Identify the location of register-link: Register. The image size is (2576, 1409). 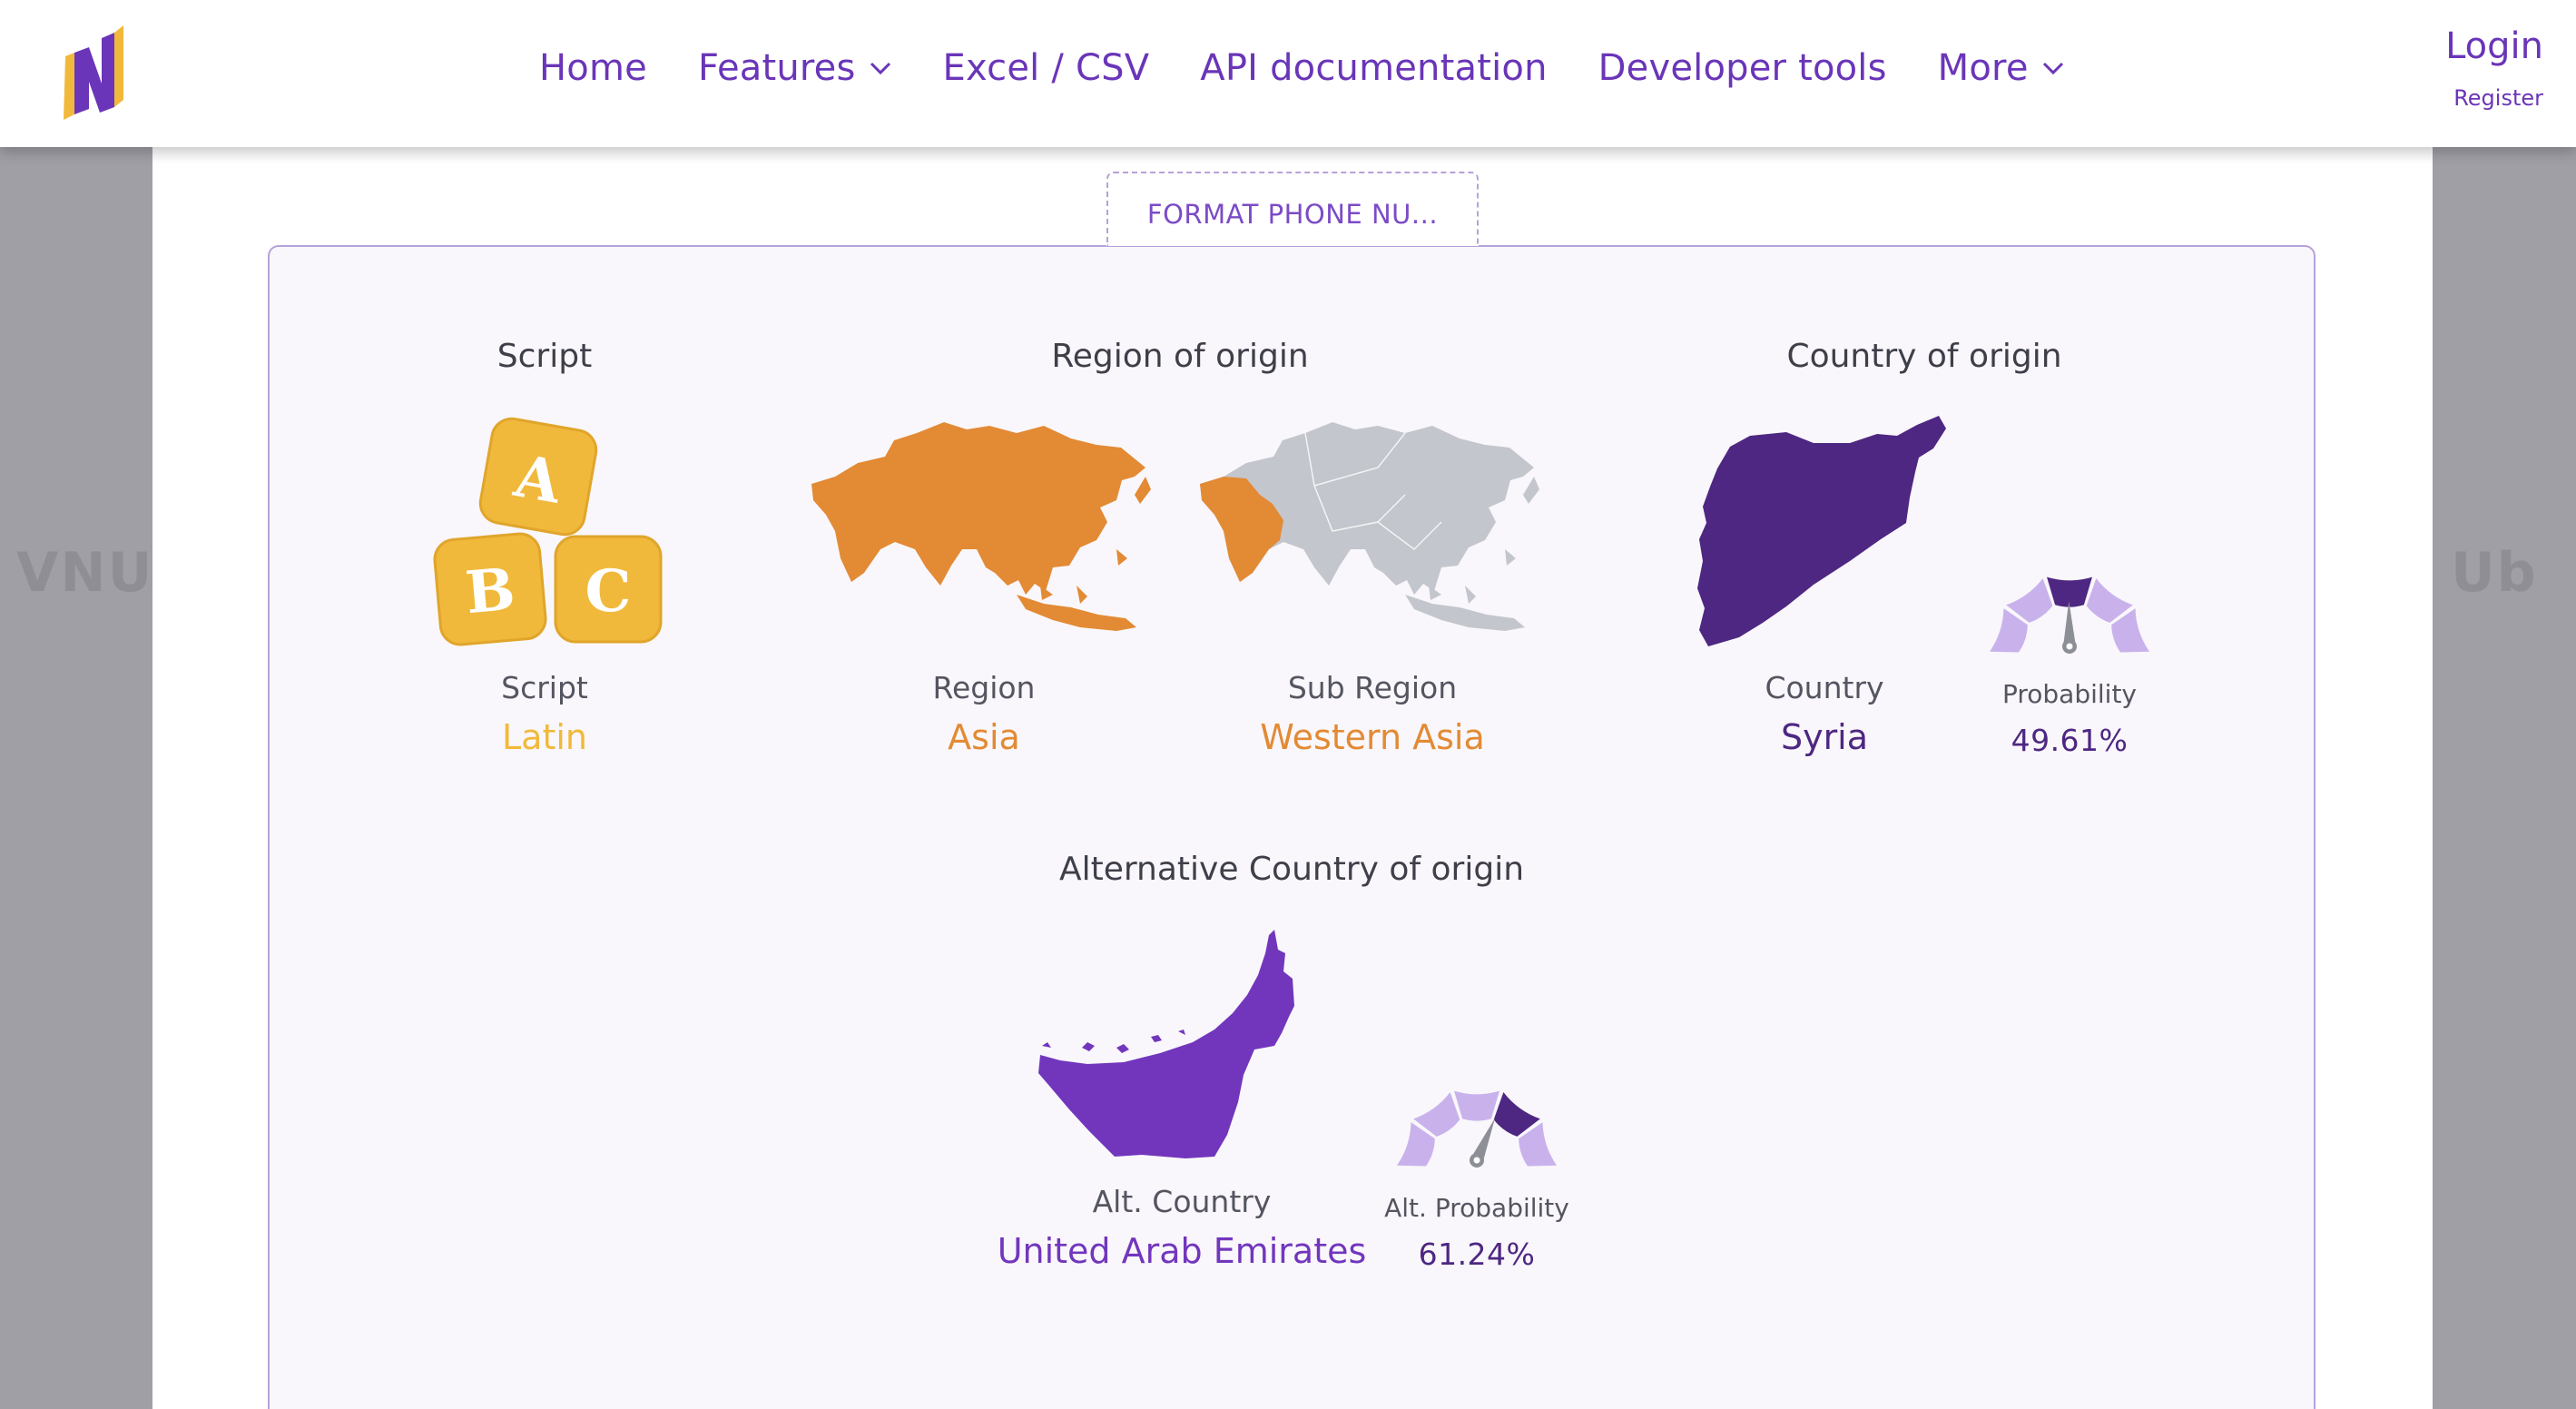
(2494, 98).